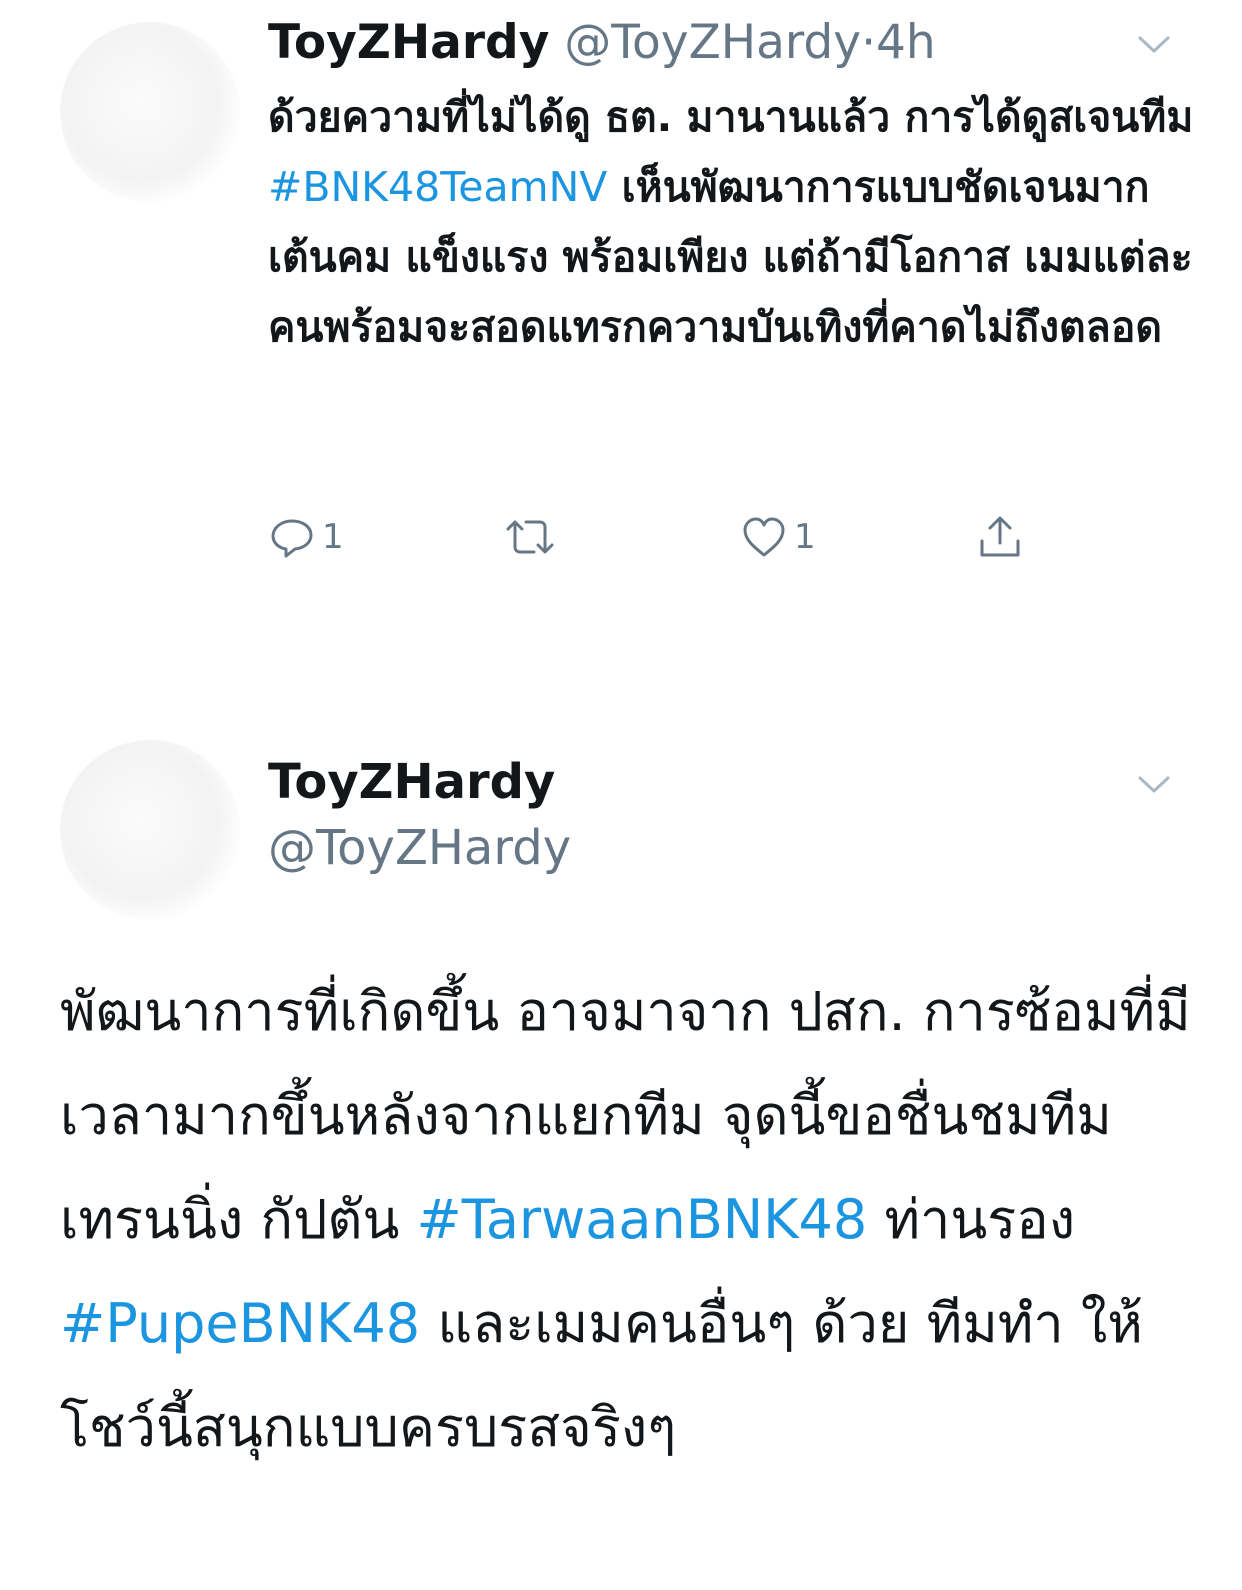 Image resolution: width=1242 pixels, height=1590 pixels. I want to click on share-icon, so click(1000, 537).